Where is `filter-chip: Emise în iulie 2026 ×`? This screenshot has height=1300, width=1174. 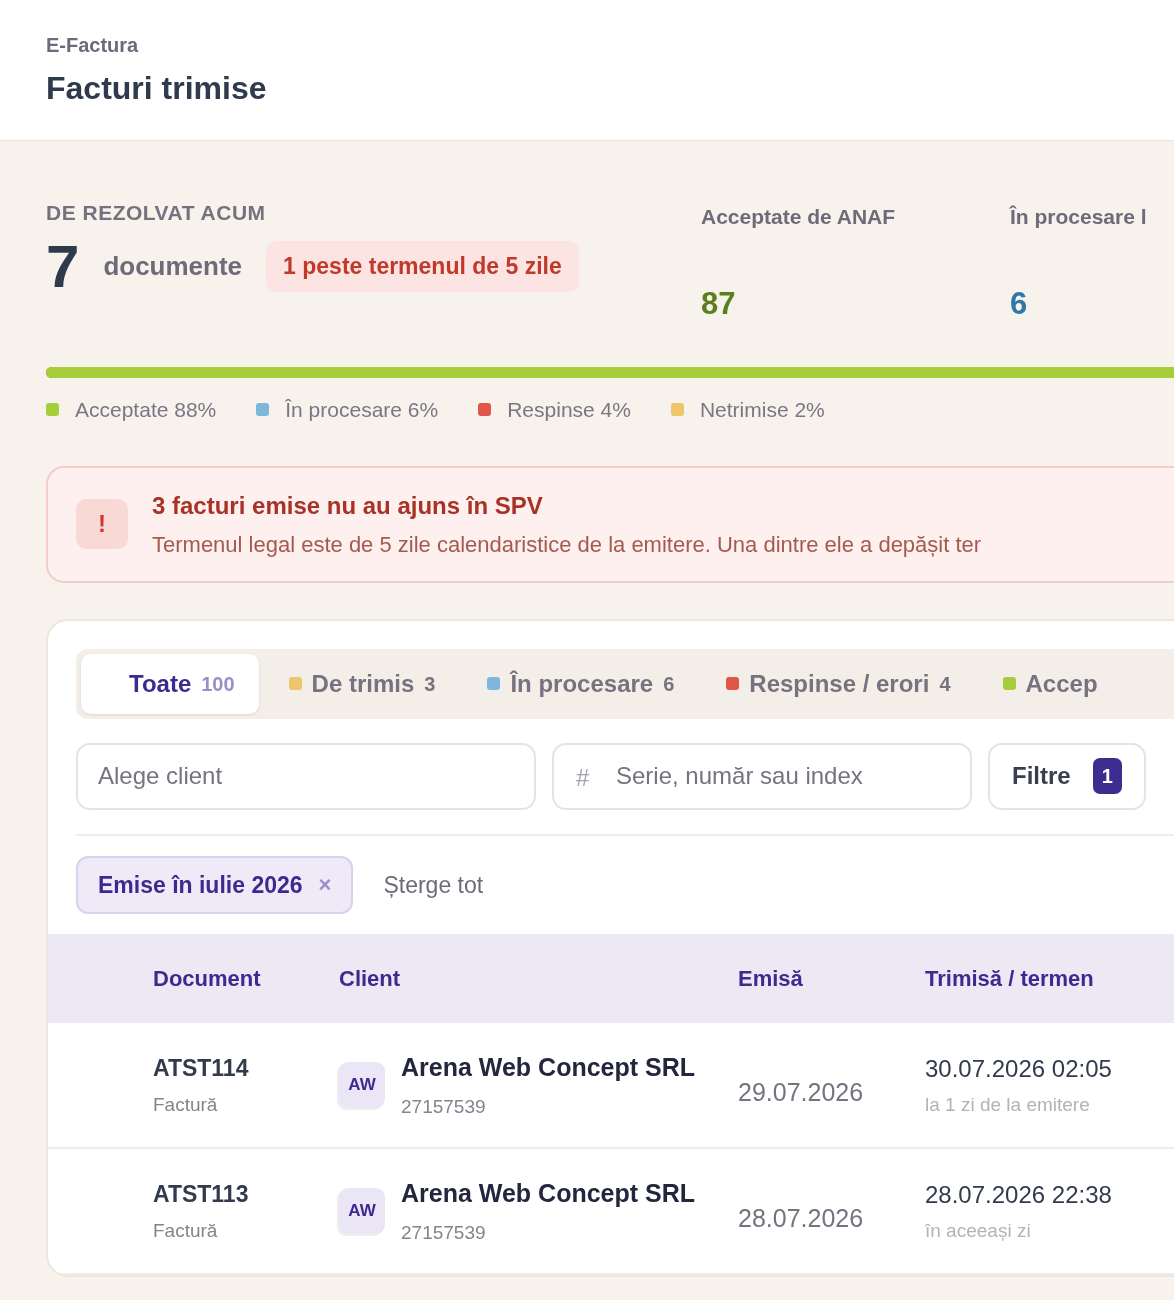 filter-chip: Emise în iulie 2026 × is located at coordinates (215, 884).